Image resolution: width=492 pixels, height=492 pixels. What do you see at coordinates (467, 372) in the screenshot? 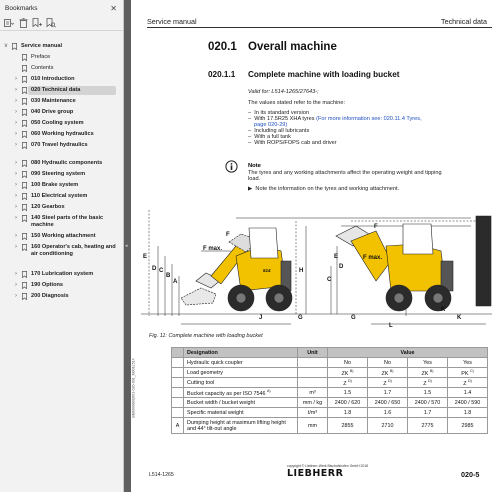
I see `row-value: PK C)` at bounding box center [467, 372].